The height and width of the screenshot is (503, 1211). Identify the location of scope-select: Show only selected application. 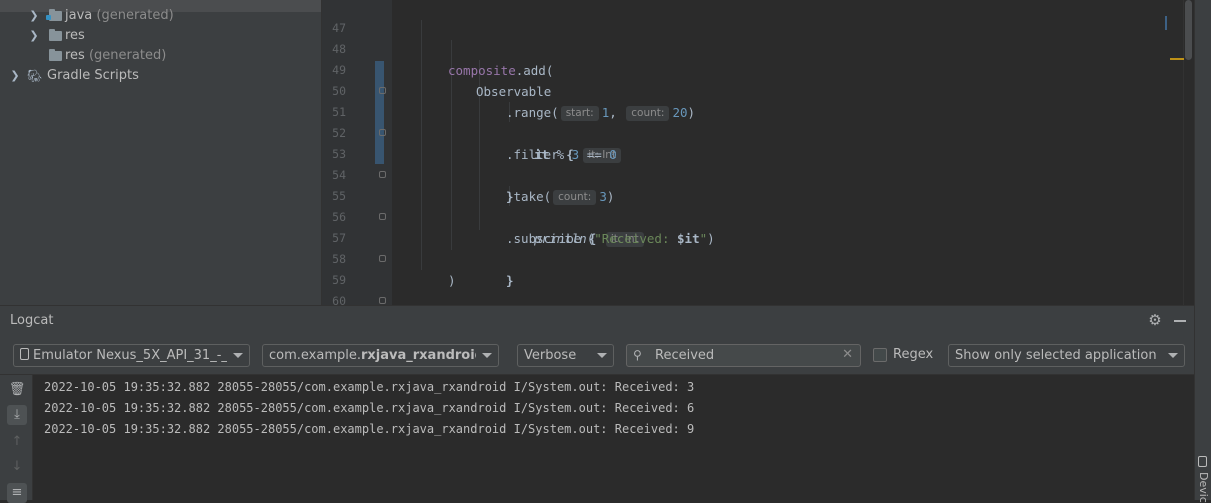
(1066, 355).